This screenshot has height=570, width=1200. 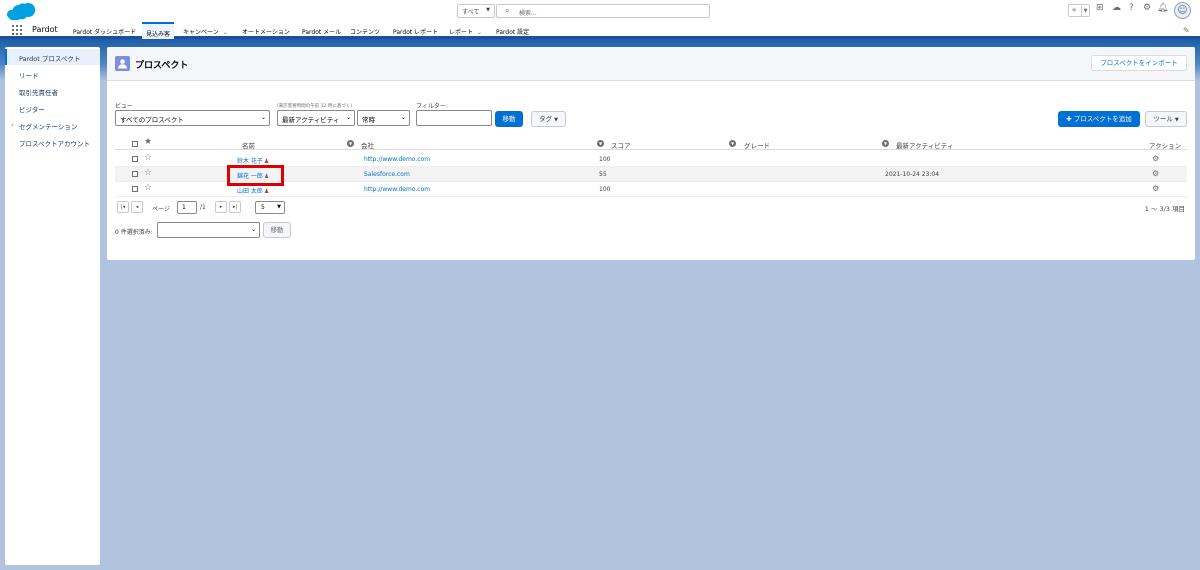 What do you see at coordinates (367, 145) in the screenshot?
I see `column-header-company: 会社` at bounding box center [367, 145].